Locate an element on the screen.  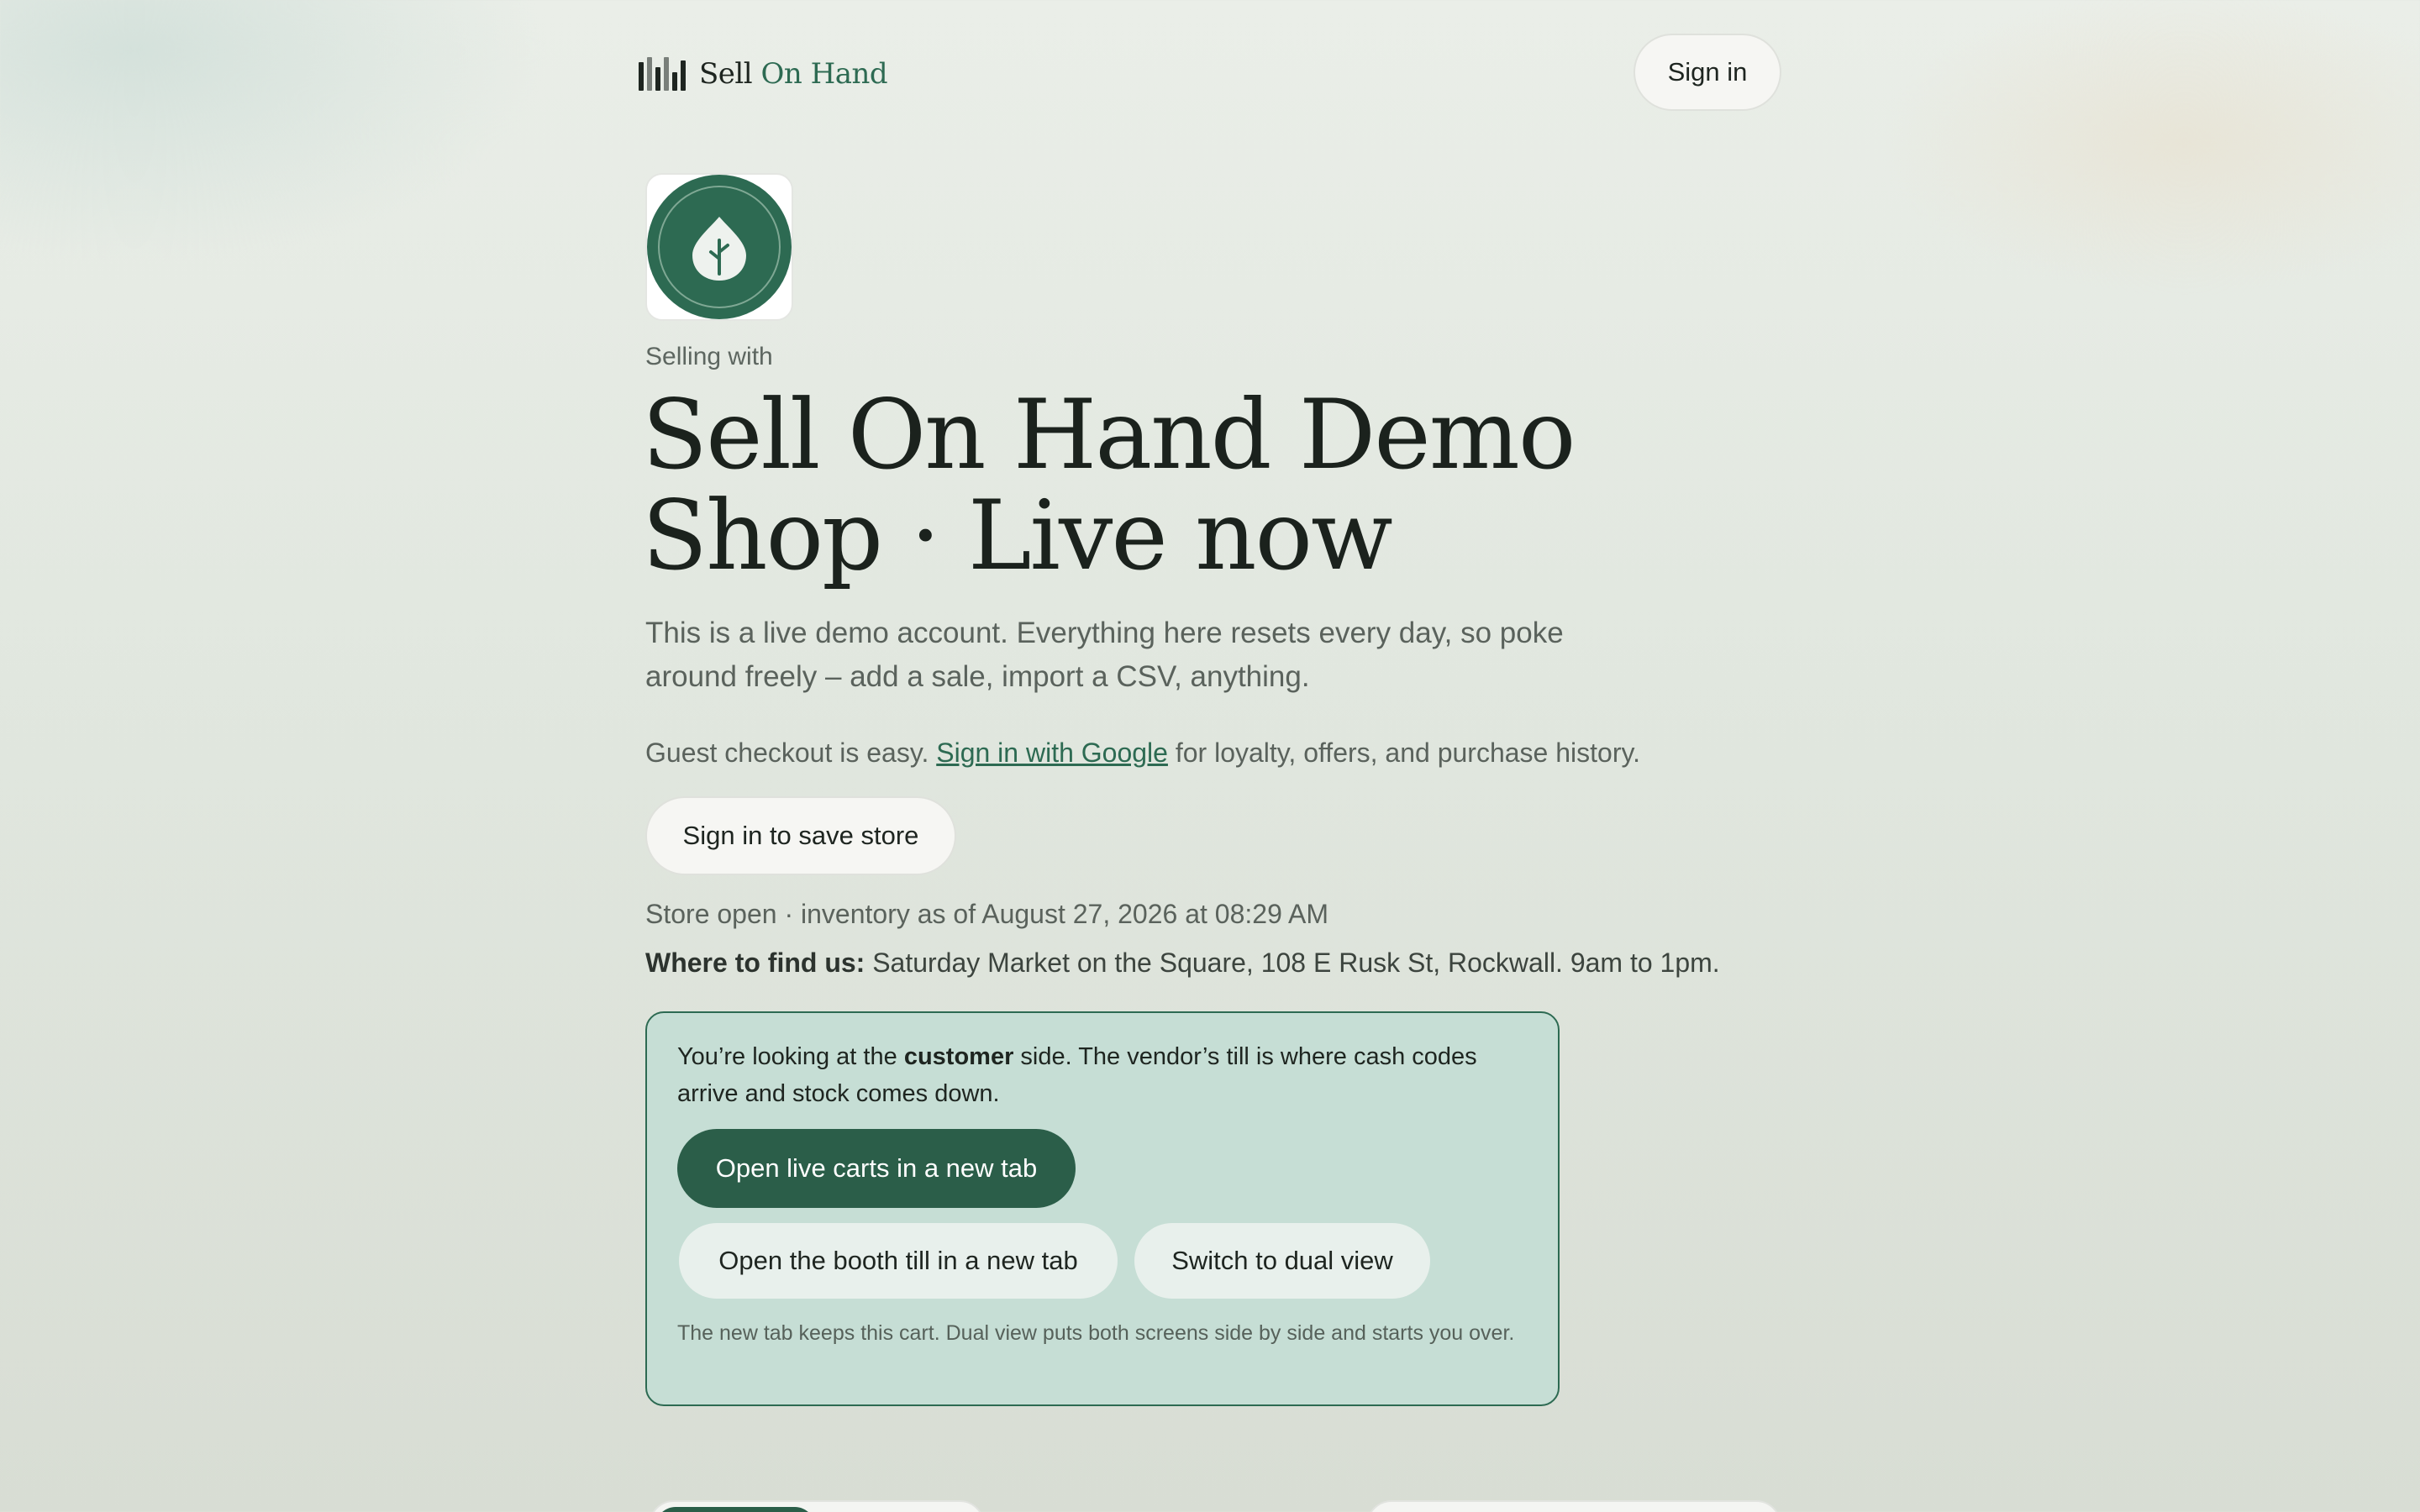
open-live-carts-button: Open live carts in a new tab is located at coordinates (876, 1168).